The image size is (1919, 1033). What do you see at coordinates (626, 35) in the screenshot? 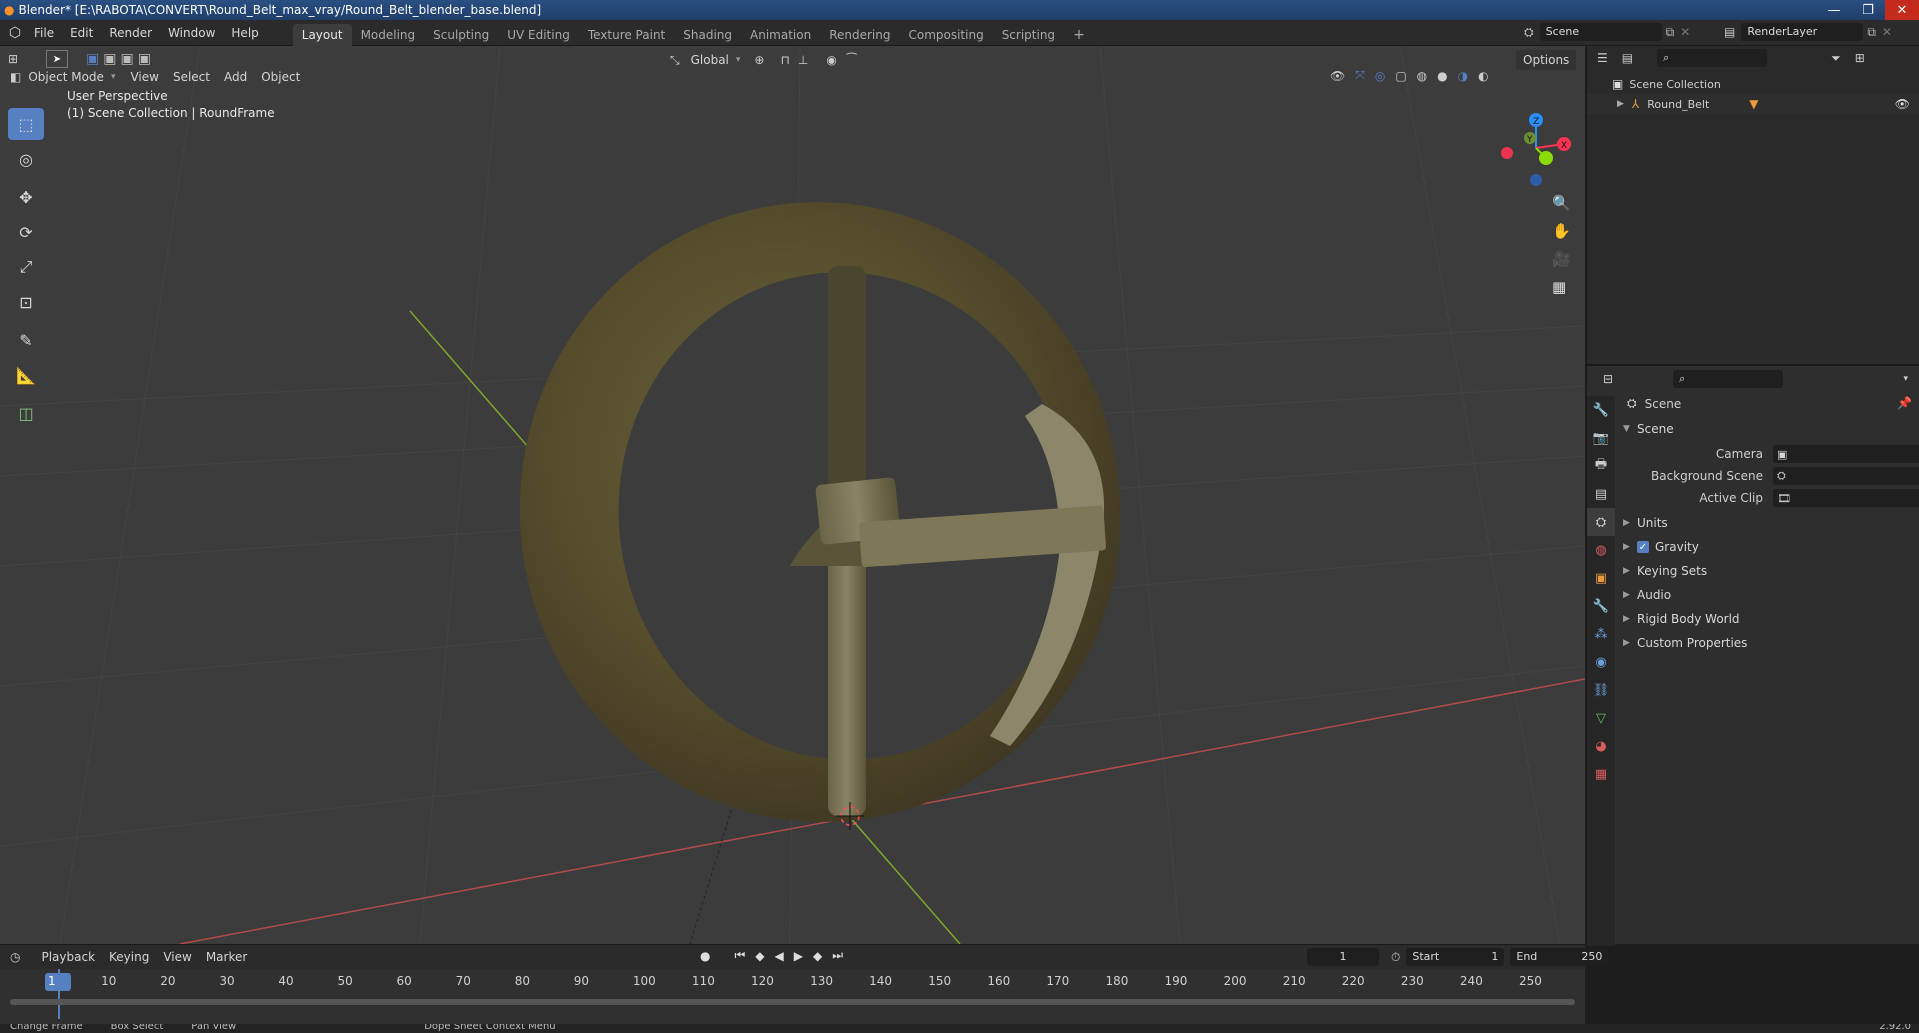
I see `tab-texture-paint: Texture Paint` at bounding box center [626, 35].